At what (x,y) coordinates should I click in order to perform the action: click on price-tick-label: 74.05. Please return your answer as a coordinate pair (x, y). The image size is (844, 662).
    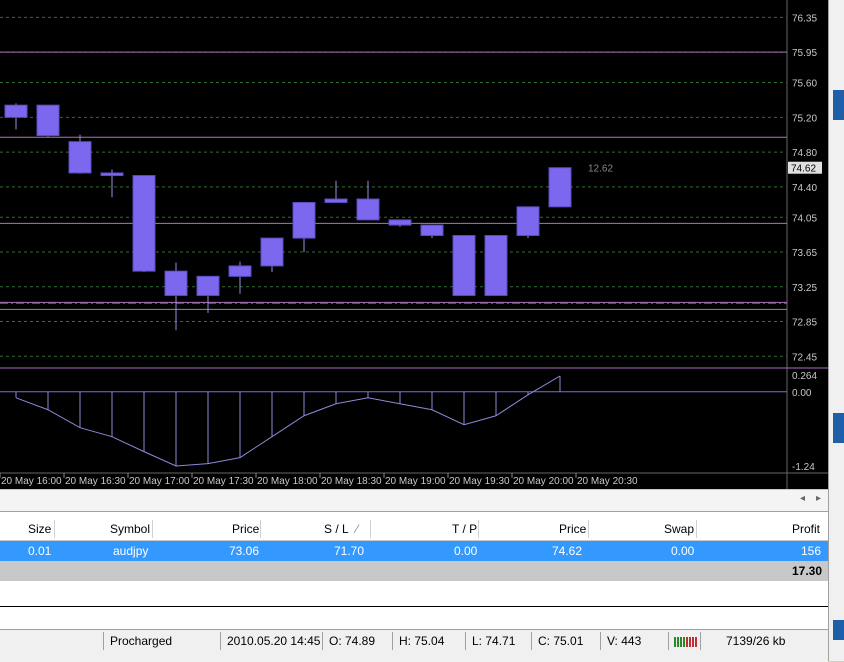
    Looking at the image, I should click on (804, 218).